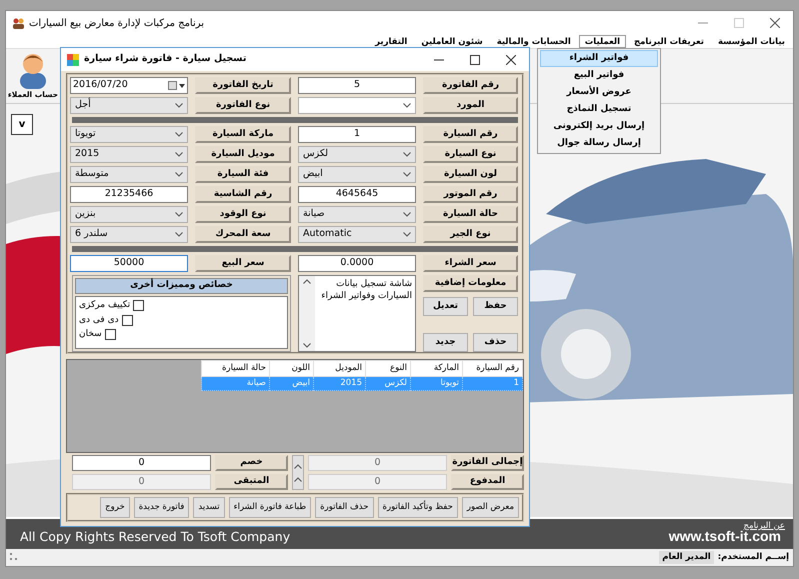 This screenshot has height=579, width=799. I want to click on dropdown-item: عروض الأسعار, so click(599, 92).